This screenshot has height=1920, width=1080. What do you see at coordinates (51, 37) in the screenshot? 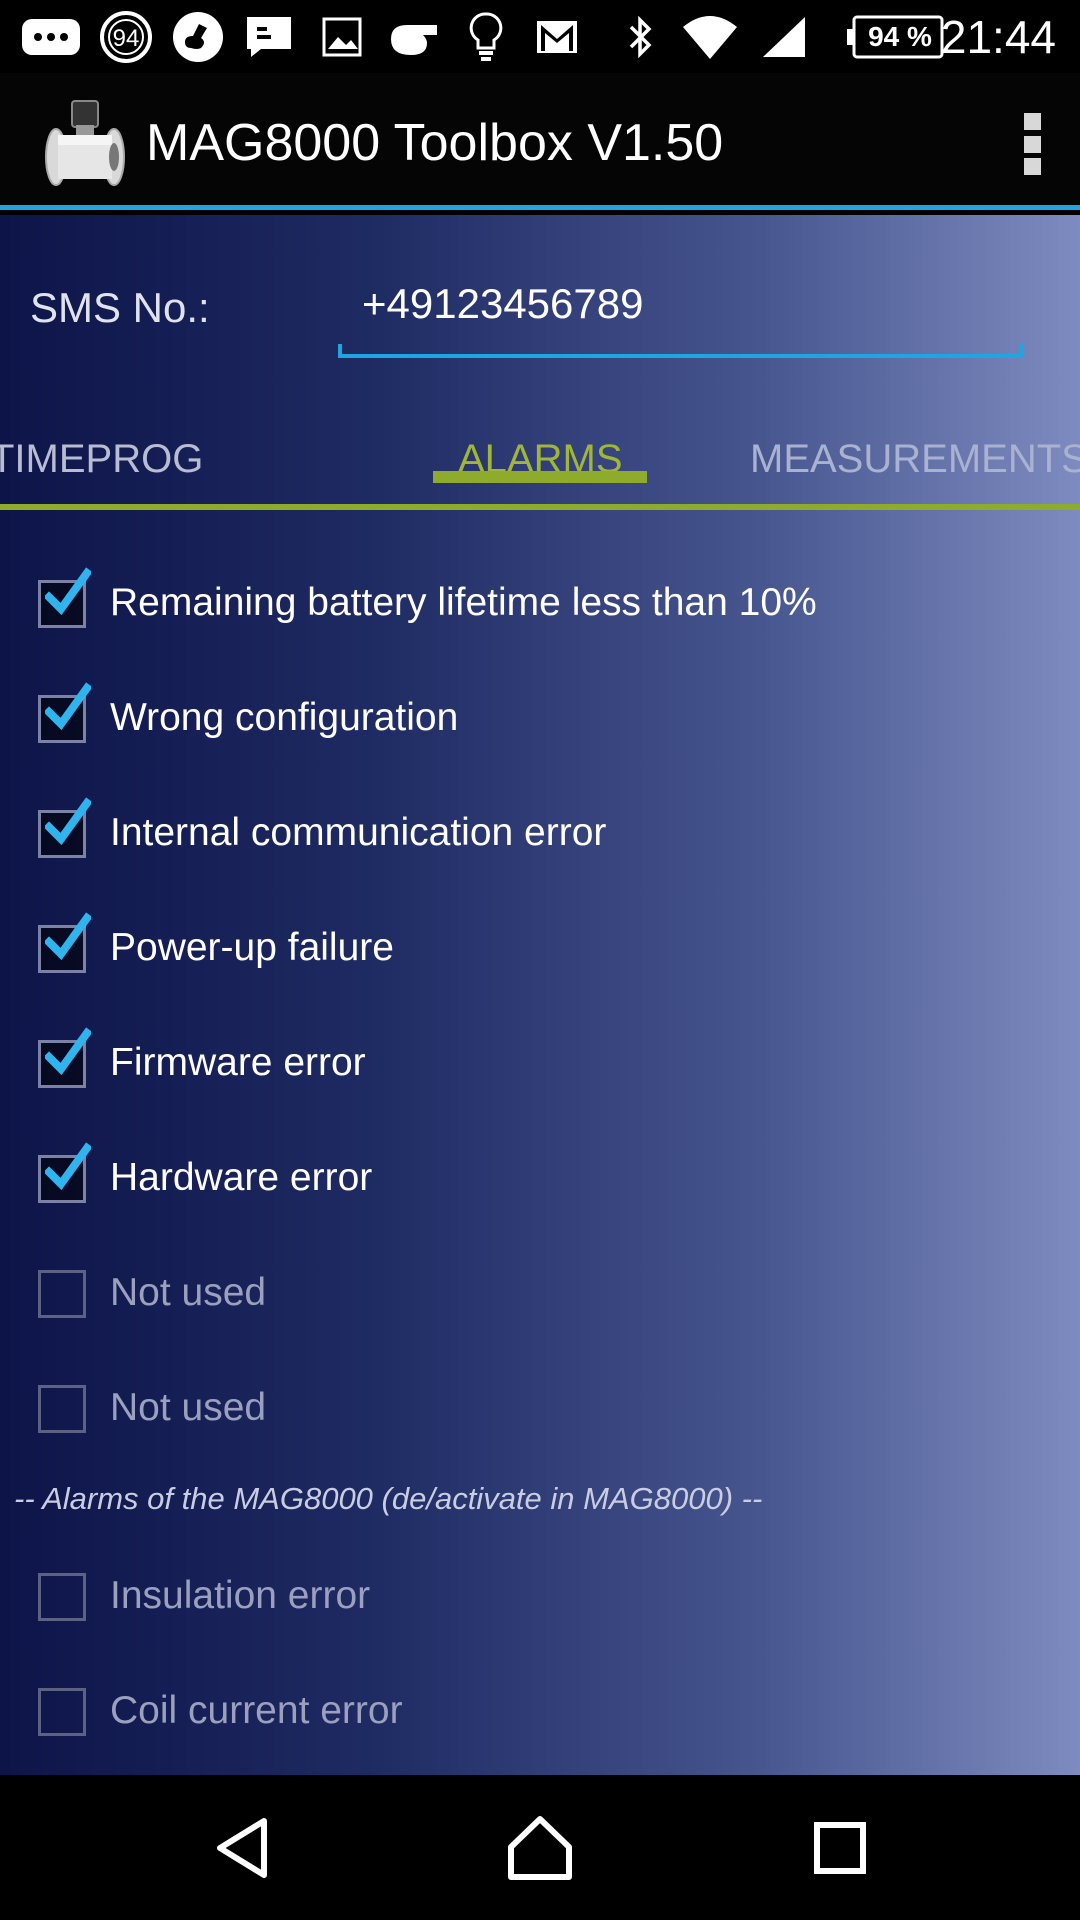
I see `chat-icon` at bounding box center [51, 37].